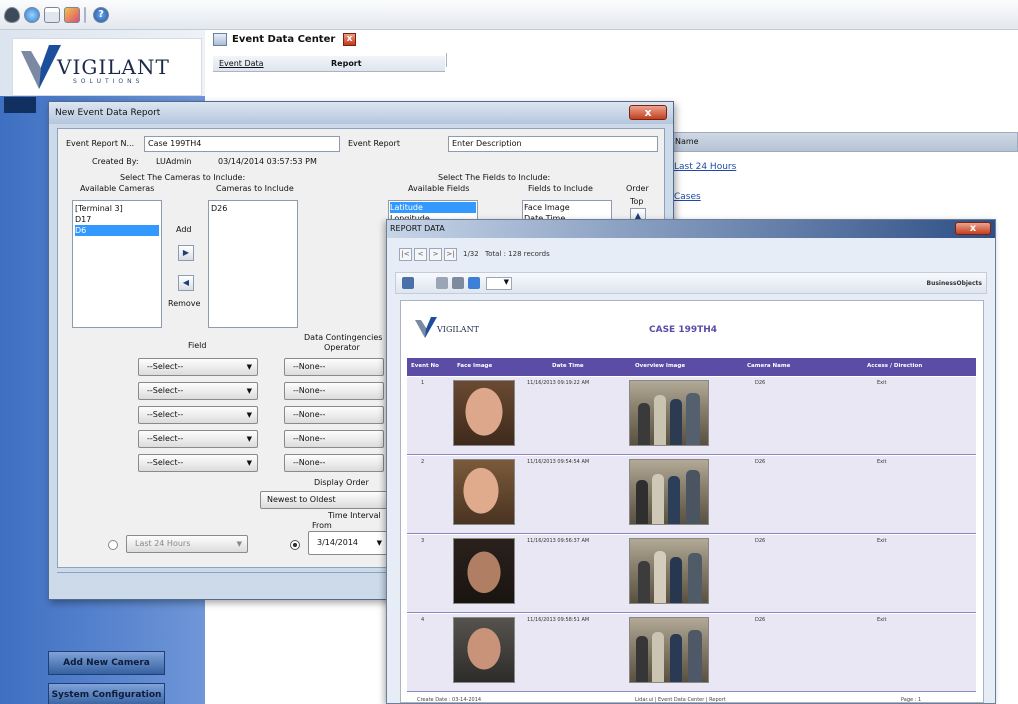 Image resolution: width=1018 pixels, height=704 pixels. I want to click on dialog-close-button: x, so click(648, 112).